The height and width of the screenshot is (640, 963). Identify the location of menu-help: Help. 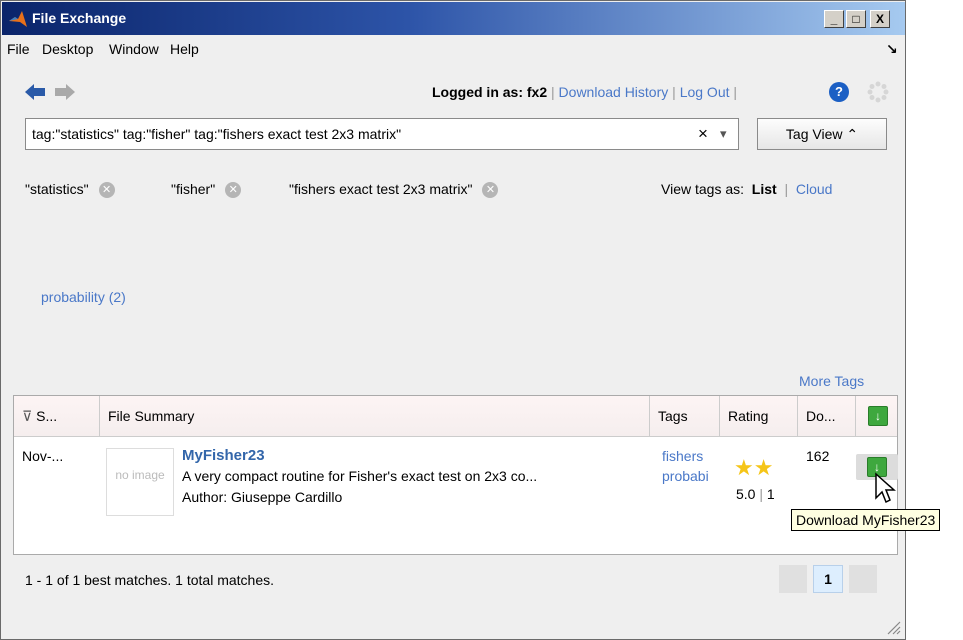
(184, 49).